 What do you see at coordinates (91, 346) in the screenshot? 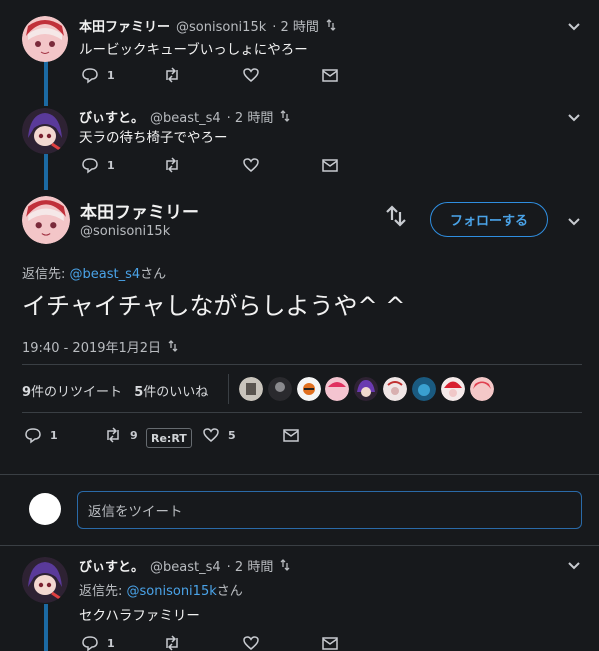
I see `timestamp: 19:40 - 2019年1月2日` at bounding box center [91, 346].